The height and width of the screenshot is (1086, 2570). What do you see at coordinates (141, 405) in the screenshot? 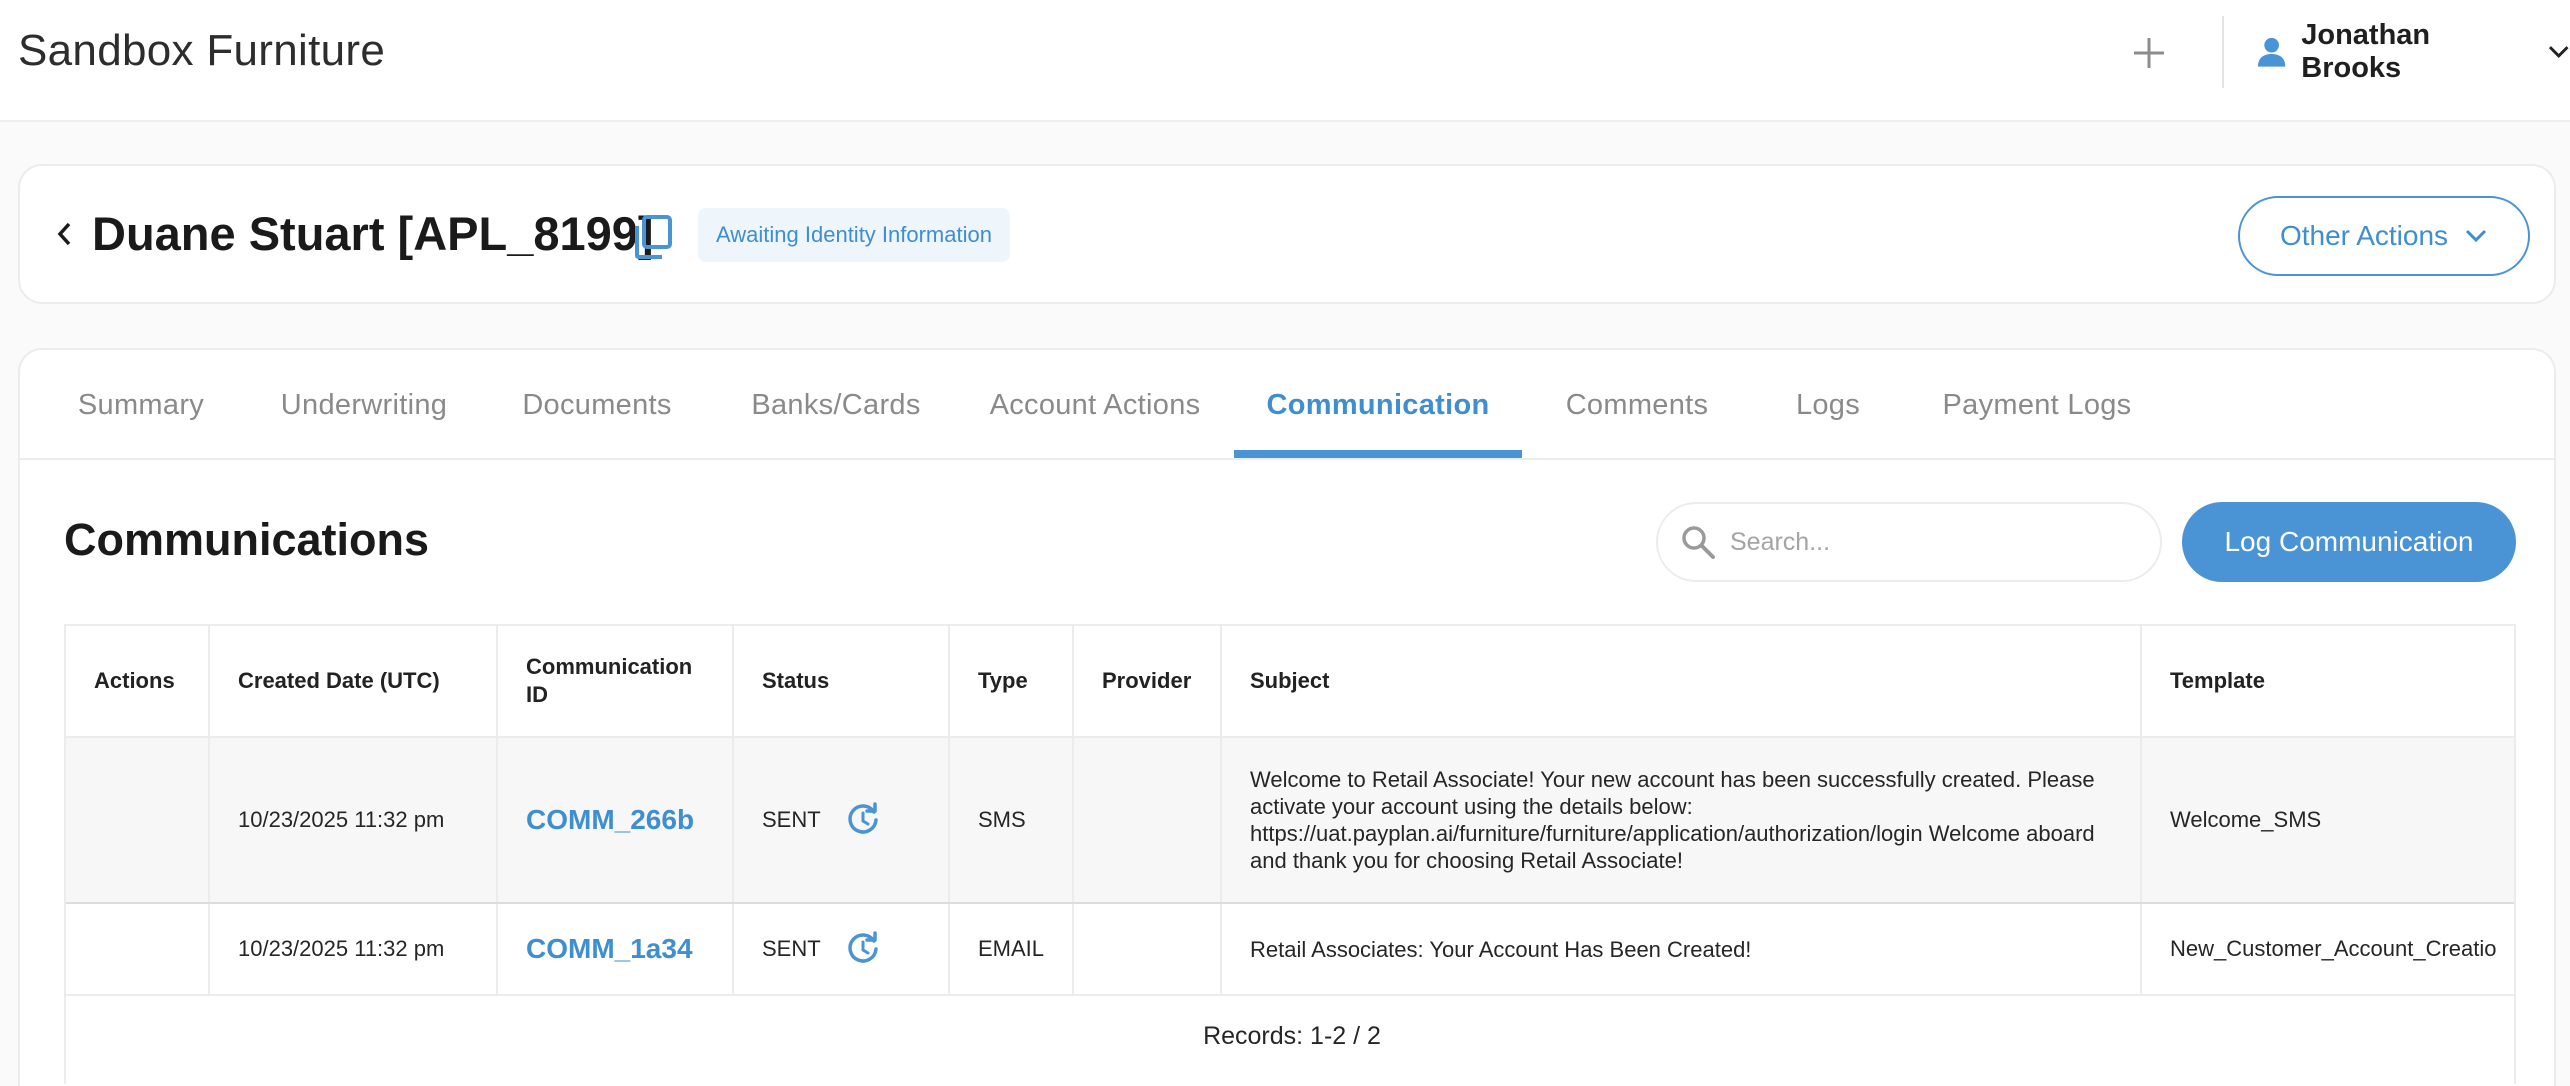
I see `tab-summary: Summary` at bounding box center [141, 405].